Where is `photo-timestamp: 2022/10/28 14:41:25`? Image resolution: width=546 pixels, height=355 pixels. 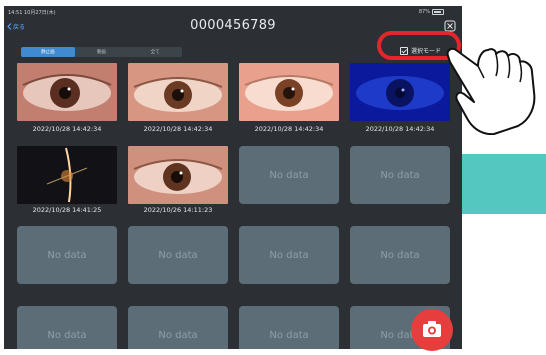 photo-timestamp: 2022/10/28 14:41:25 is located at coordinates (67, 210).